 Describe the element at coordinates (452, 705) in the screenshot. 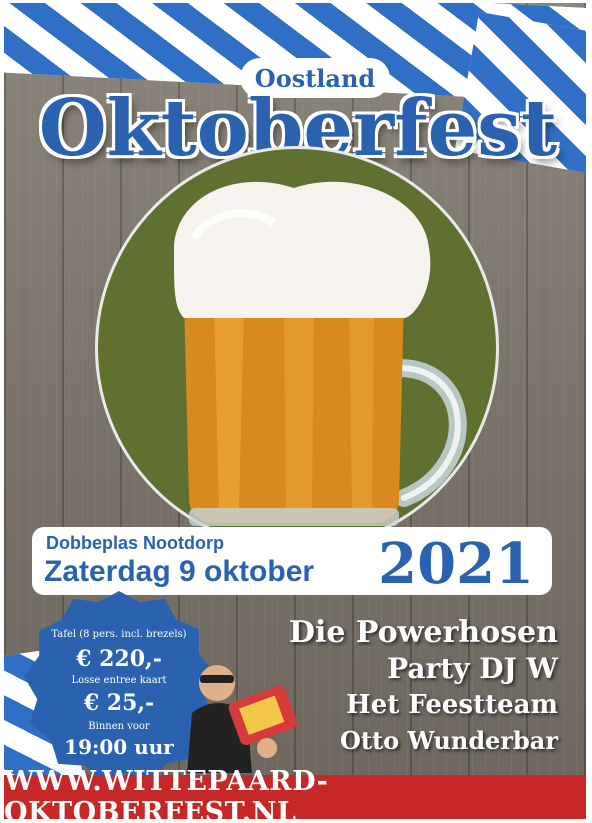

I see `act-item: Het Feestteam` at that location.